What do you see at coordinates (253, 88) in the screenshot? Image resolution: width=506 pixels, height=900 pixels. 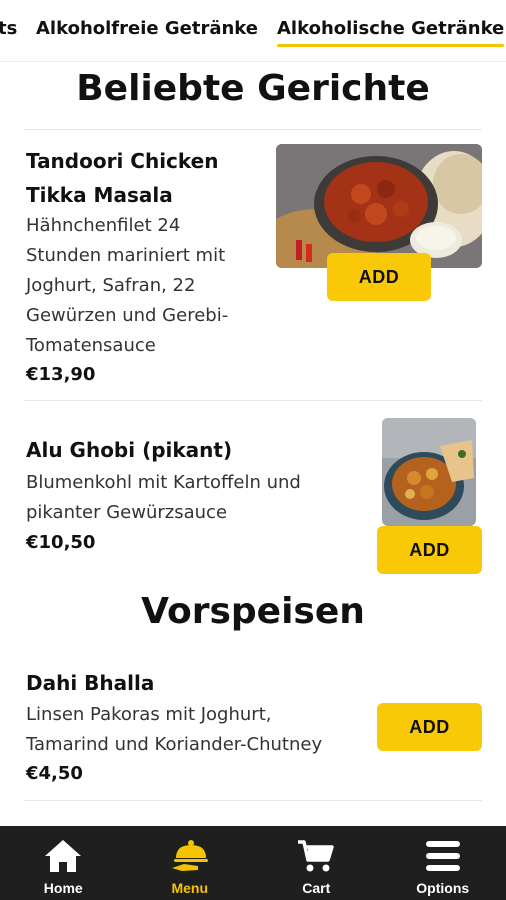 I see `section-title-beliebte-gerichte: Beliebte Gerichte` at bounding box center [253, 88].